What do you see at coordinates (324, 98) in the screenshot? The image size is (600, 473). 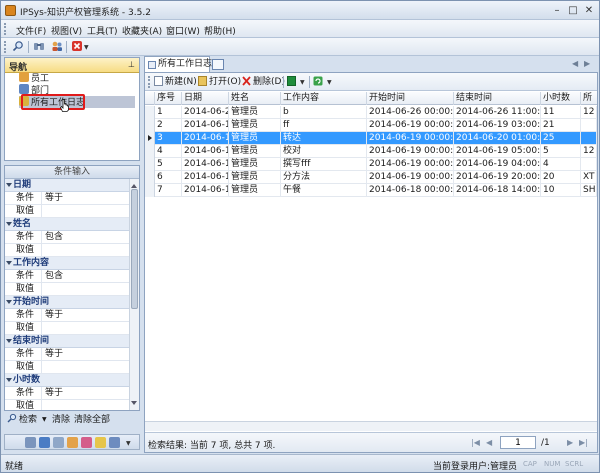 I see `column-header: 工作内容` at bounding box center [324, 98].